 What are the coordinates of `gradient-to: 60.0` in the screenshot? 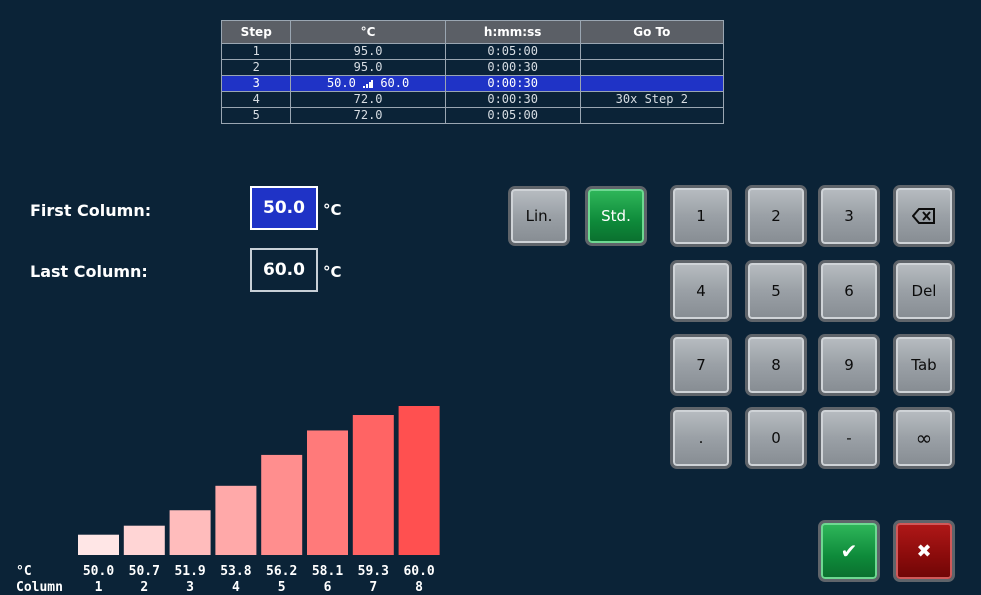 It's located at (395, 83).